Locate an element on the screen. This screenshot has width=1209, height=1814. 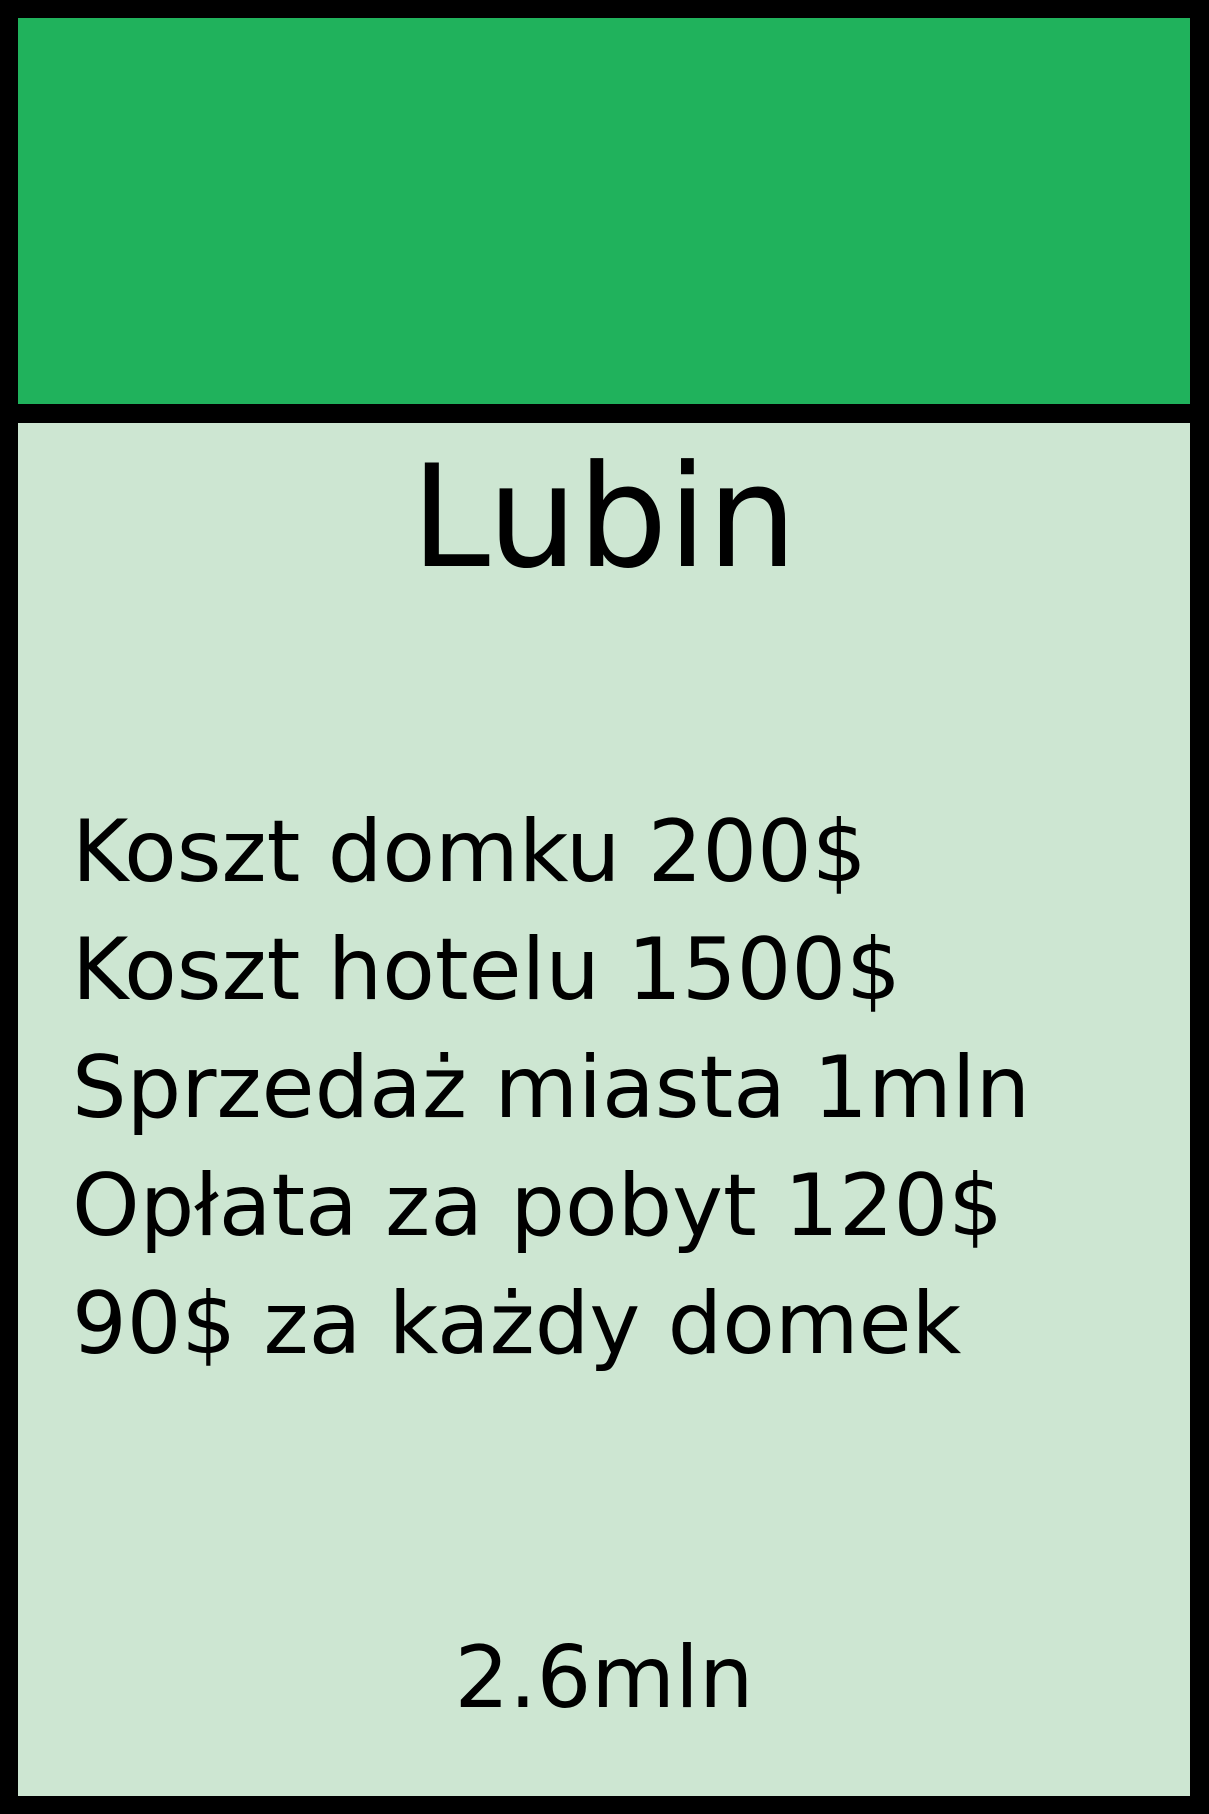
rule-house-cost: Koszt domku 200$ is located at coordinates (469, 852).